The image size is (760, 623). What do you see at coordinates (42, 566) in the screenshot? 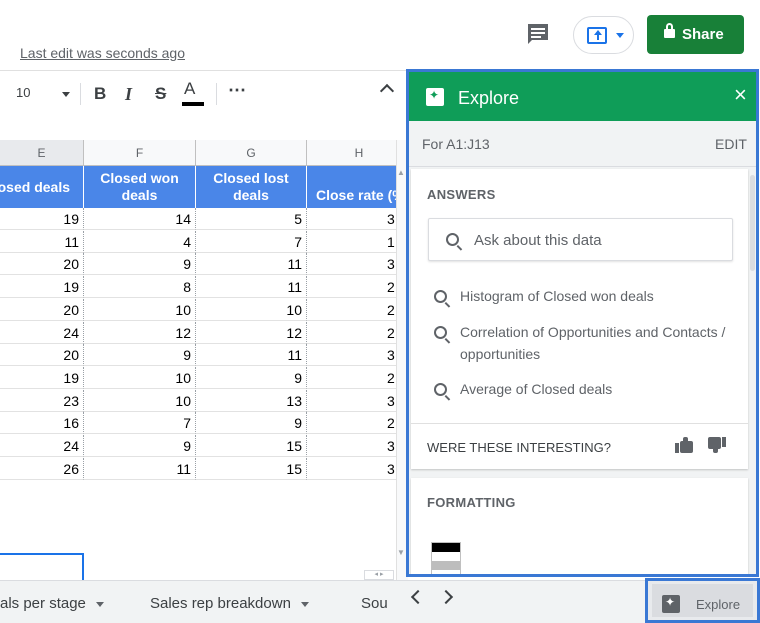
I see `selected-cell` at bounding box center [42, 566].